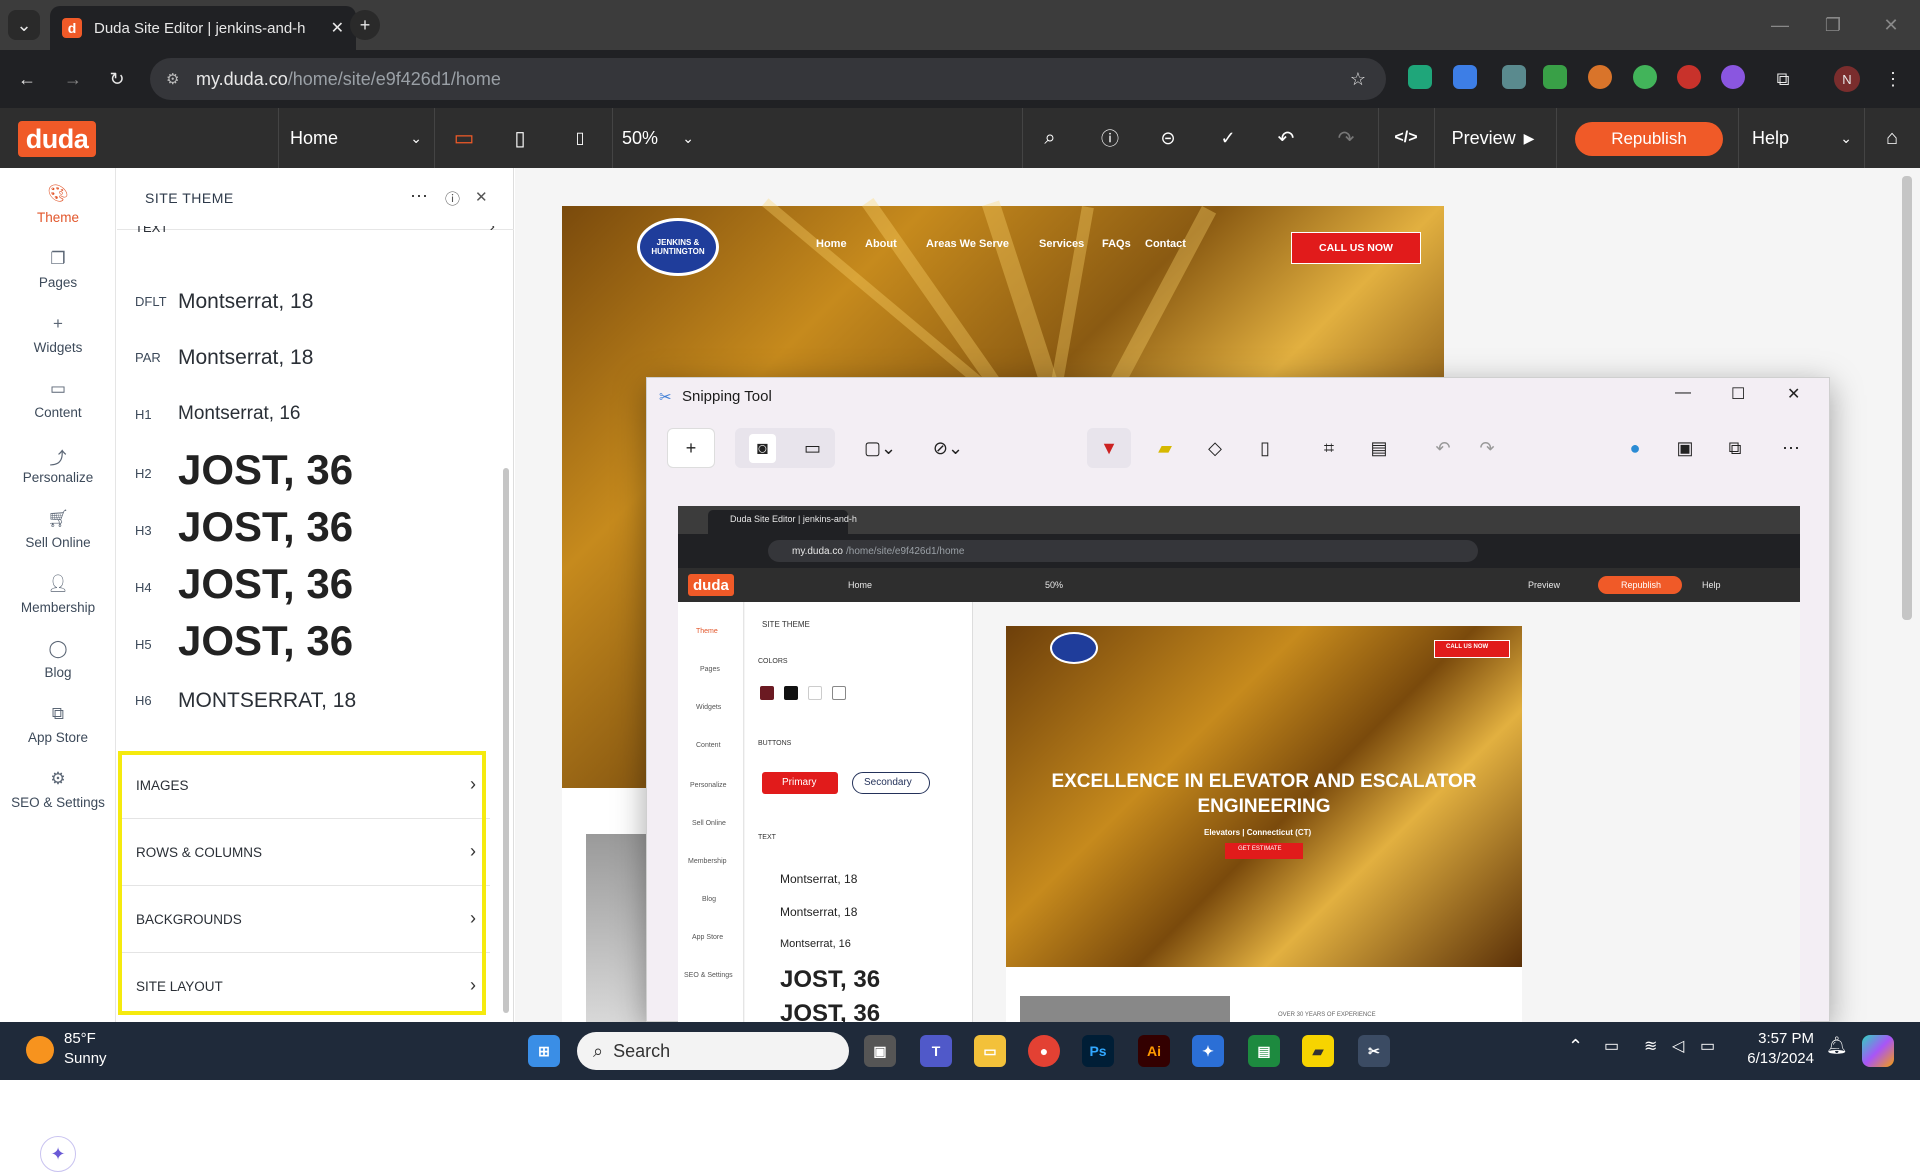  Describe the element at coordinates (452, 198) in the screenshot. I see `help-icon: ⓘ` at that location.